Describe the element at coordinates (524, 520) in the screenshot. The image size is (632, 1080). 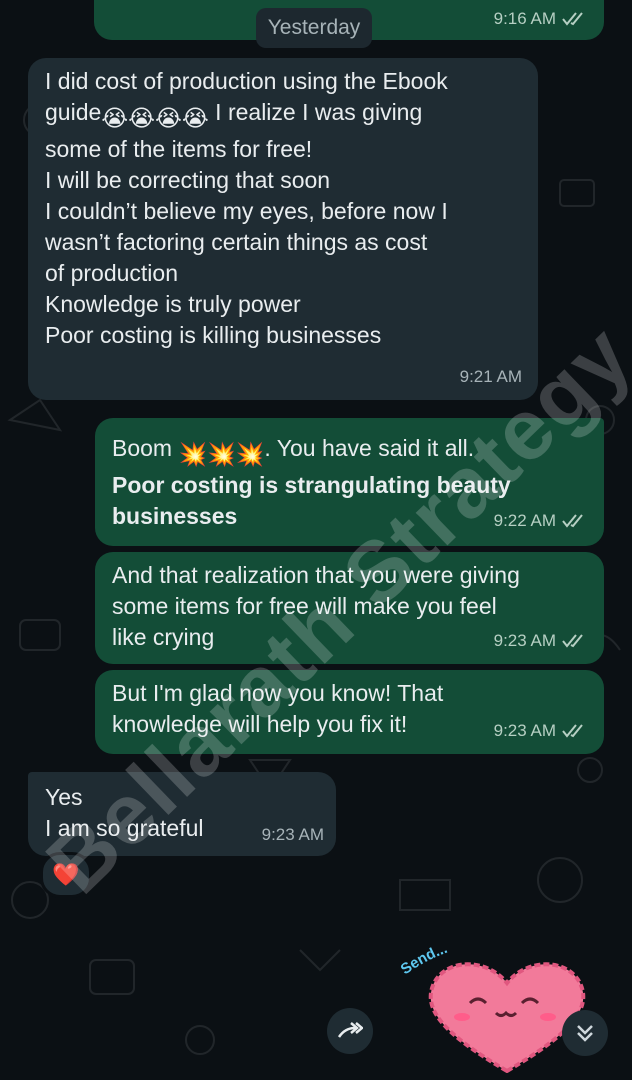
I see `message-time: 9:22 AM` at that location.